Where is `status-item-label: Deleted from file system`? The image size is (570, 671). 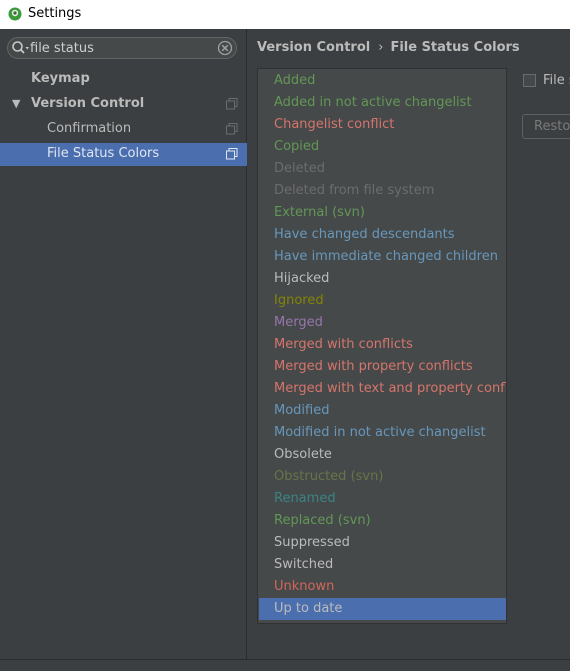 status-item-label: Deleted from file system is located at coordinates (354, 190).